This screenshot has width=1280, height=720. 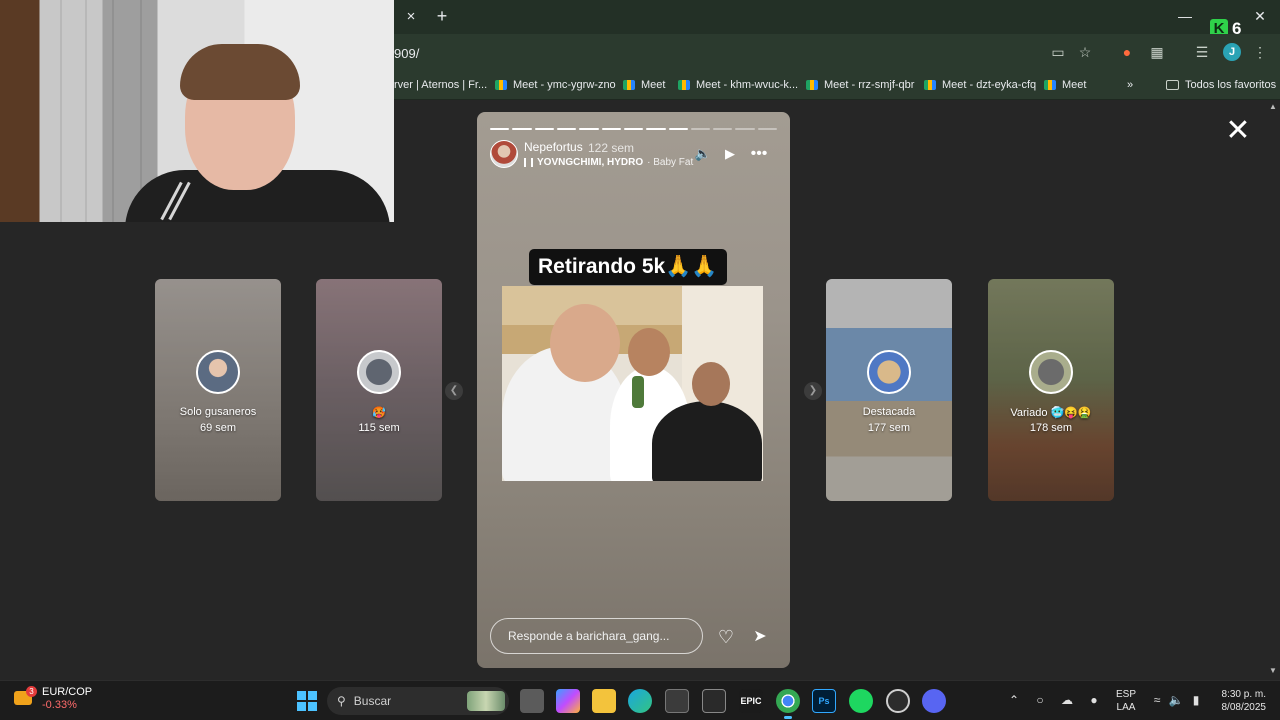 What do you see at coordinates (1085, 52) in the screenshot?
I see `bookmark-star-icon: ☆` at bounding box center [1085, 52].